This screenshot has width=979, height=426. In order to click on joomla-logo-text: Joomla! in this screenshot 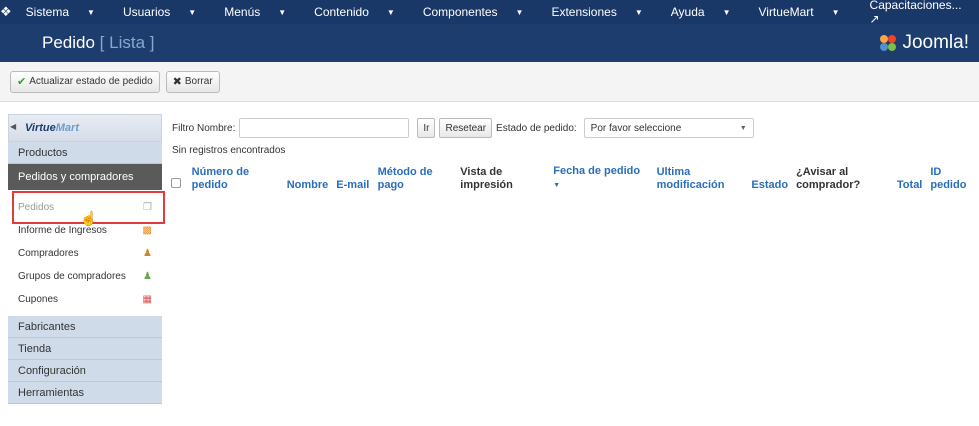, I will do `click(935, 42)`.